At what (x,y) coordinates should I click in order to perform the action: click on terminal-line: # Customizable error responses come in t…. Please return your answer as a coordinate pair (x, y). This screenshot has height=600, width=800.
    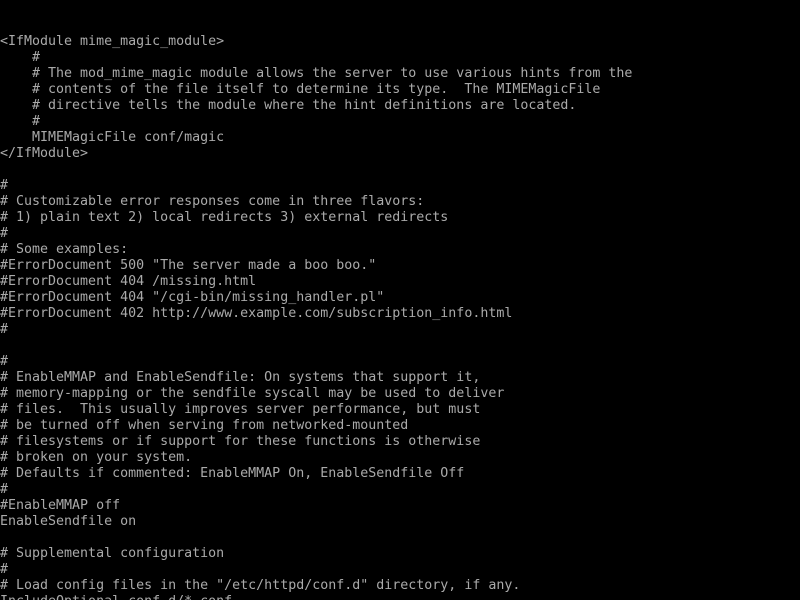
    Looking at the image, I should click on (212, 201).